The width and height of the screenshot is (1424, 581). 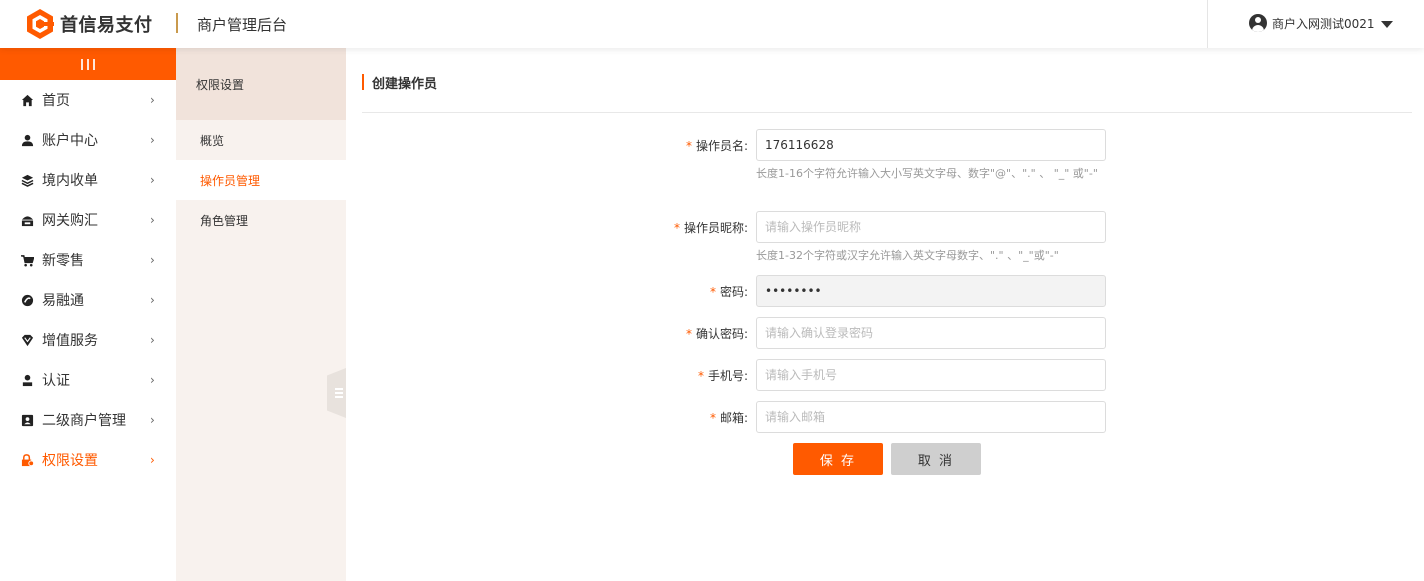 I want to click on user-icon, so click(x=27, y=140).